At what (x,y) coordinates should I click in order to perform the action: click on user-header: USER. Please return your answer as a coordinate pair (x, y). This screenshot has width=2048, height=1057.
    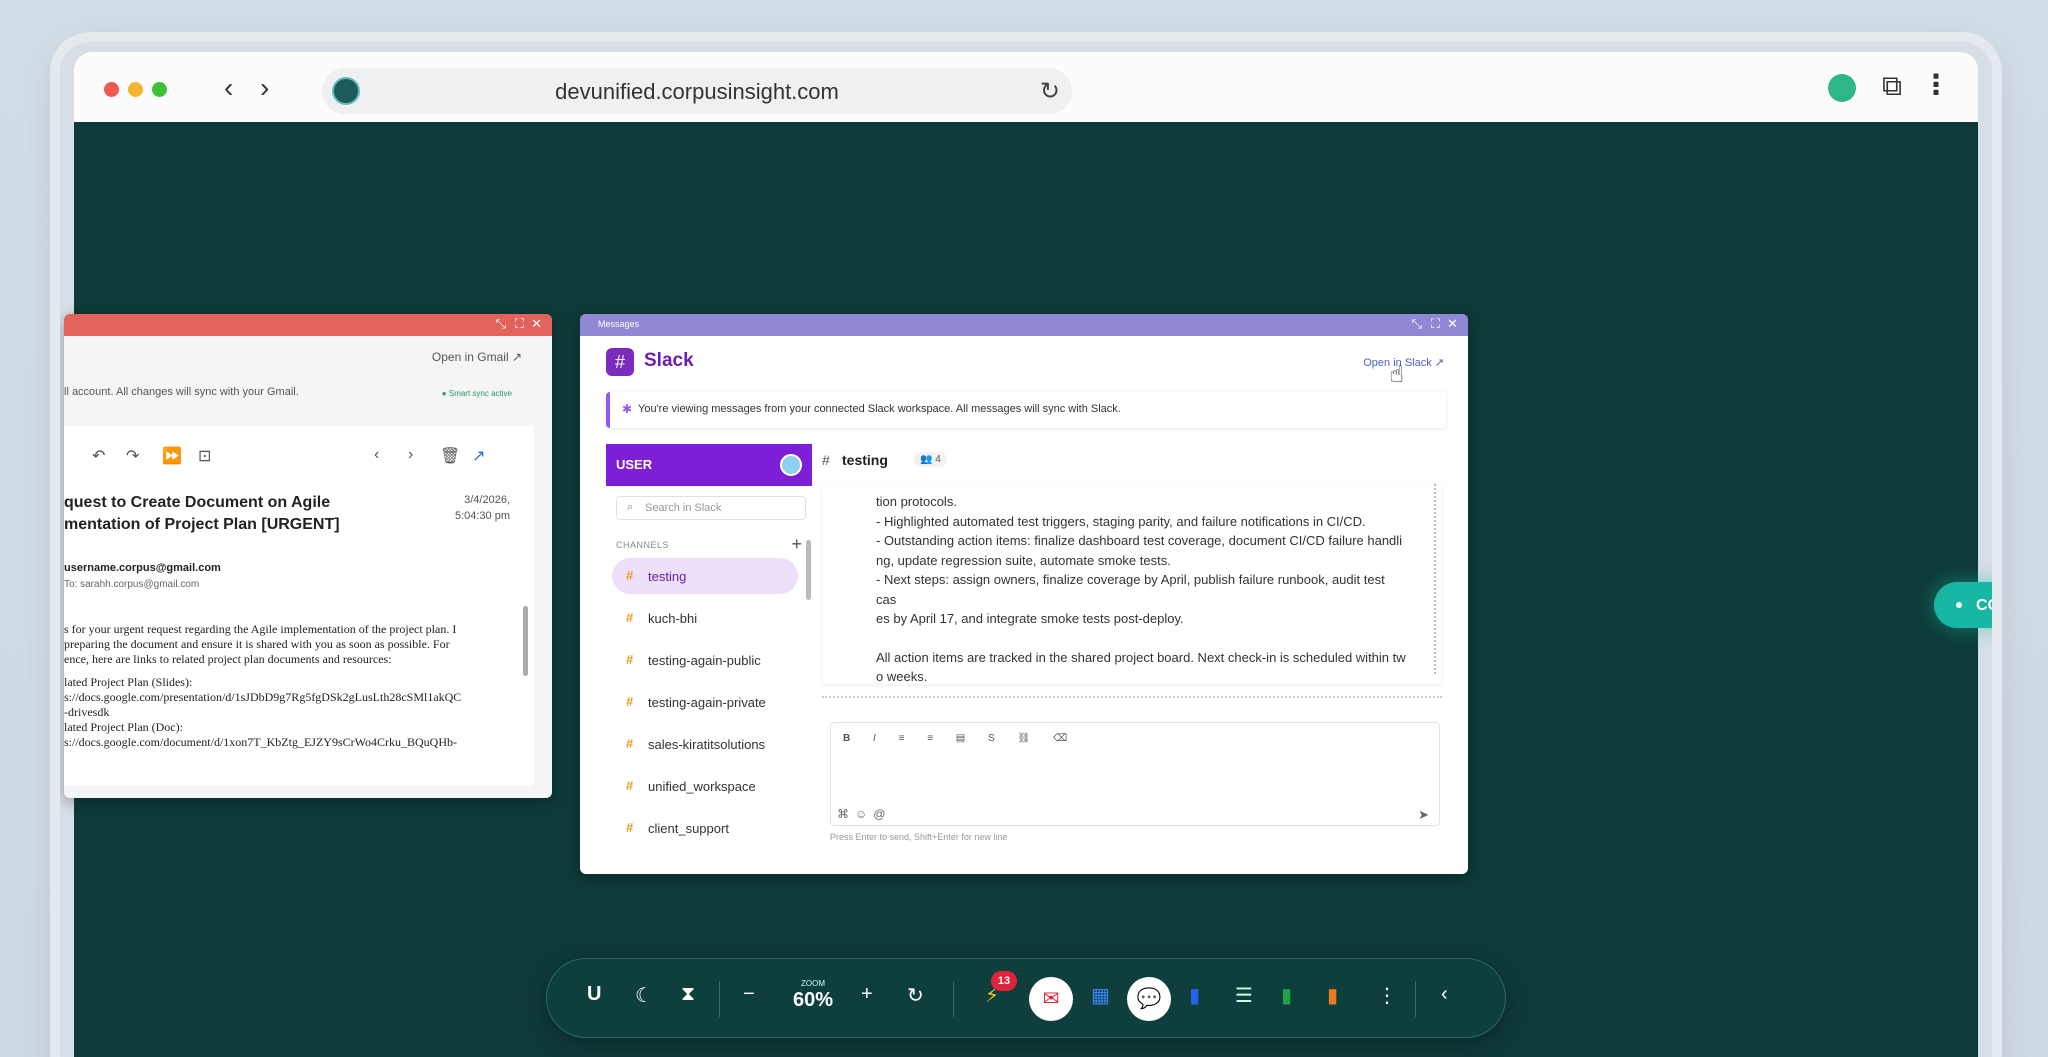
    Looking at the image, I should click on (709, 465).